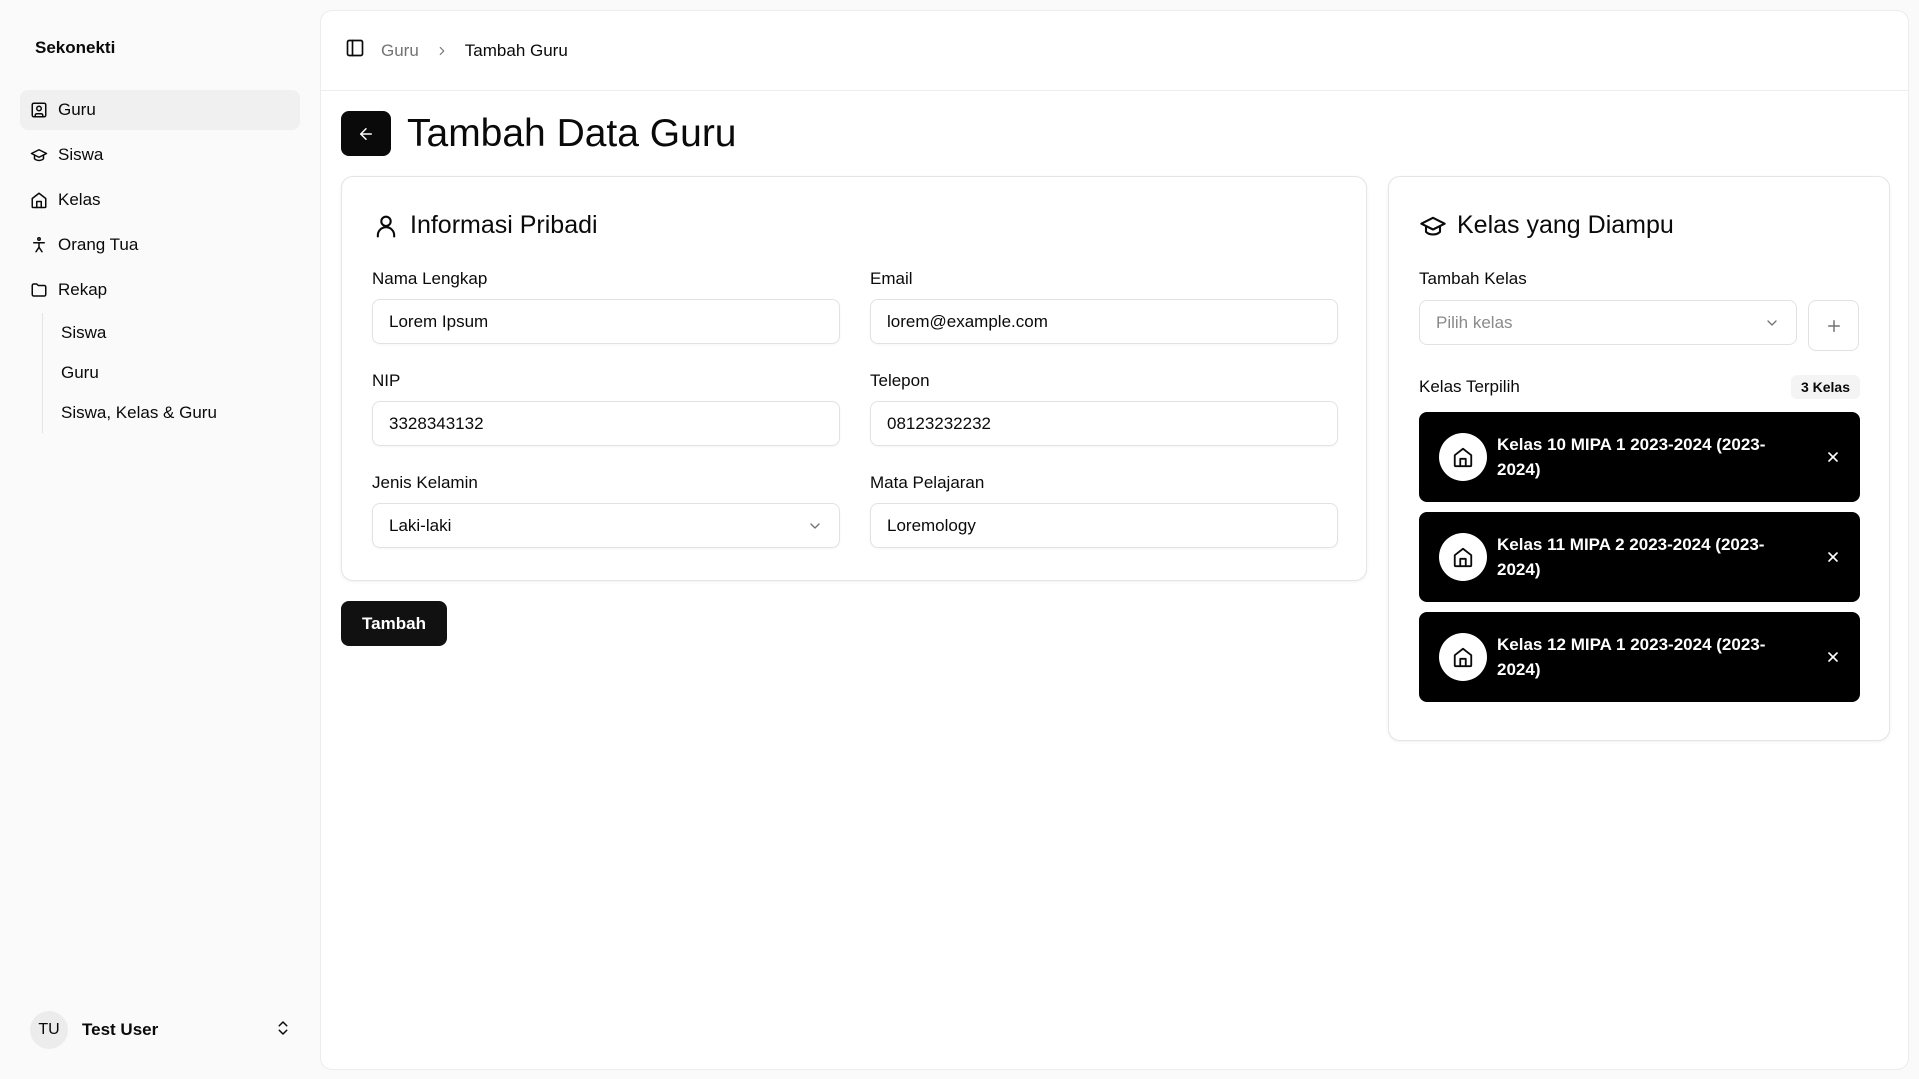 The width and height of the screenshot is (1919, 1079). I want to click on sidebar-item-label: Orang Tua, so click(98, 244).